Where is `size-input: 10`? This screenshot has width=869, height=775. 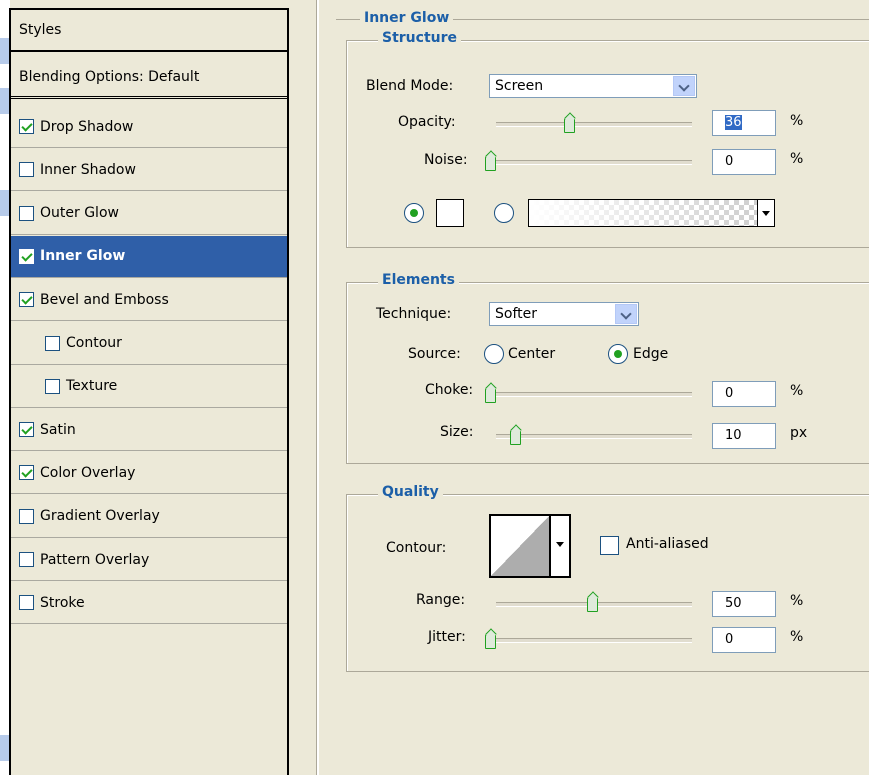 size-input: 10 is located at coordinates (744, 436).